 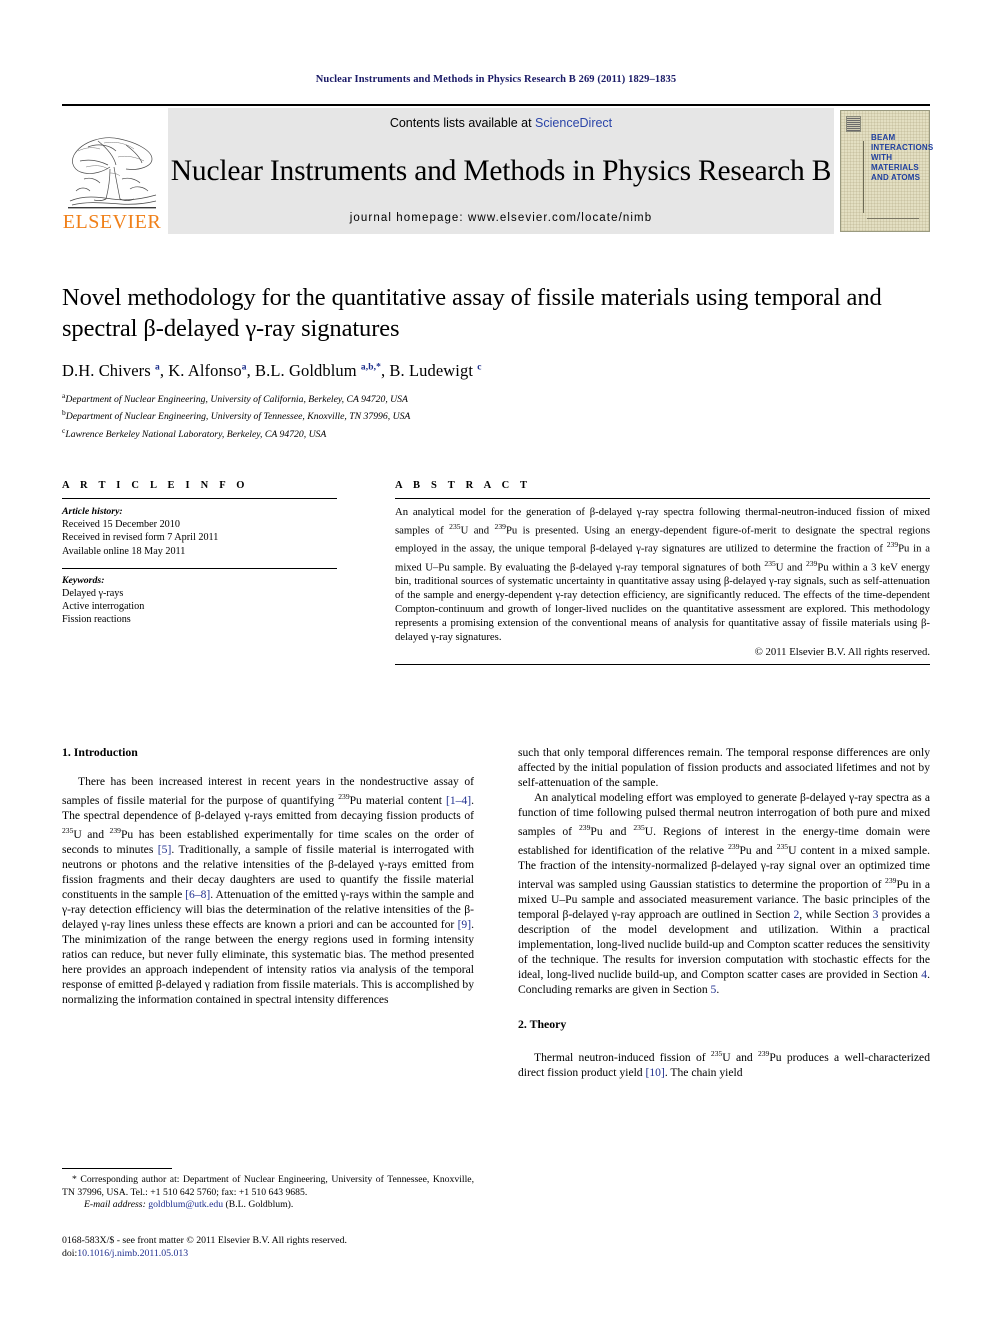 I want to click on doi-link: 10.1016/j.nimb.2011.05.013, so click(x=132, y=1253).